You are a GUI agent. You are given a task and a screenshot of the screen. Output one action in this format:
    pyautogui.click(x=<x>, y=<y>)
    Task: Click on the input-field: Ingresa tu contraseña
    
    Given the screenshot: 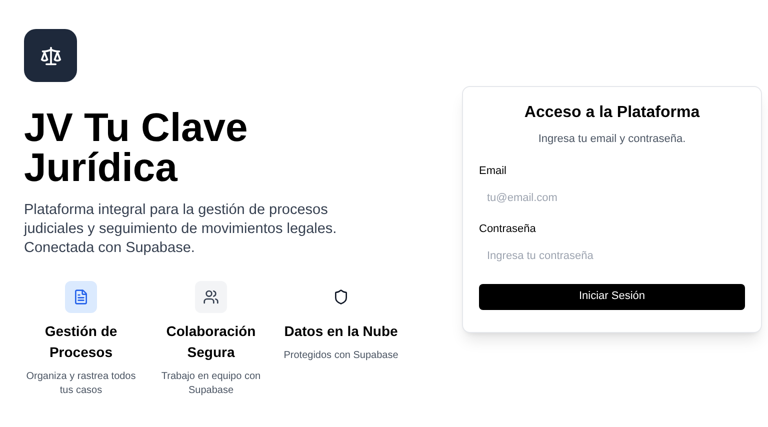 What is the action you would take?
    pyautogui.click(x=612, y=256)
    